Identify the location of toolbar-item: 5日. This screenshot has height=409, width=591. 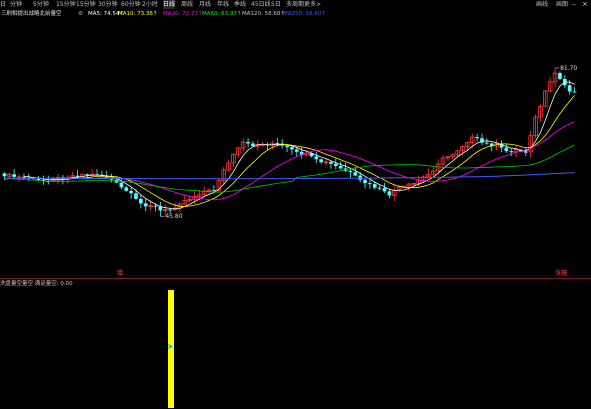
(276, 4).